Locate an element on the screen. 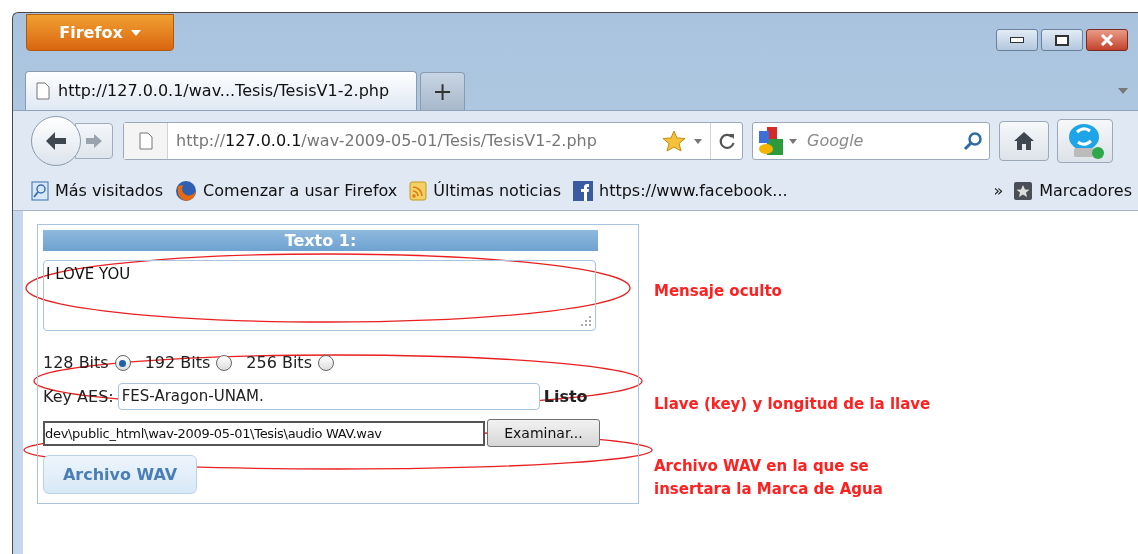  minimize-button is located at coordinates (1017, 40).